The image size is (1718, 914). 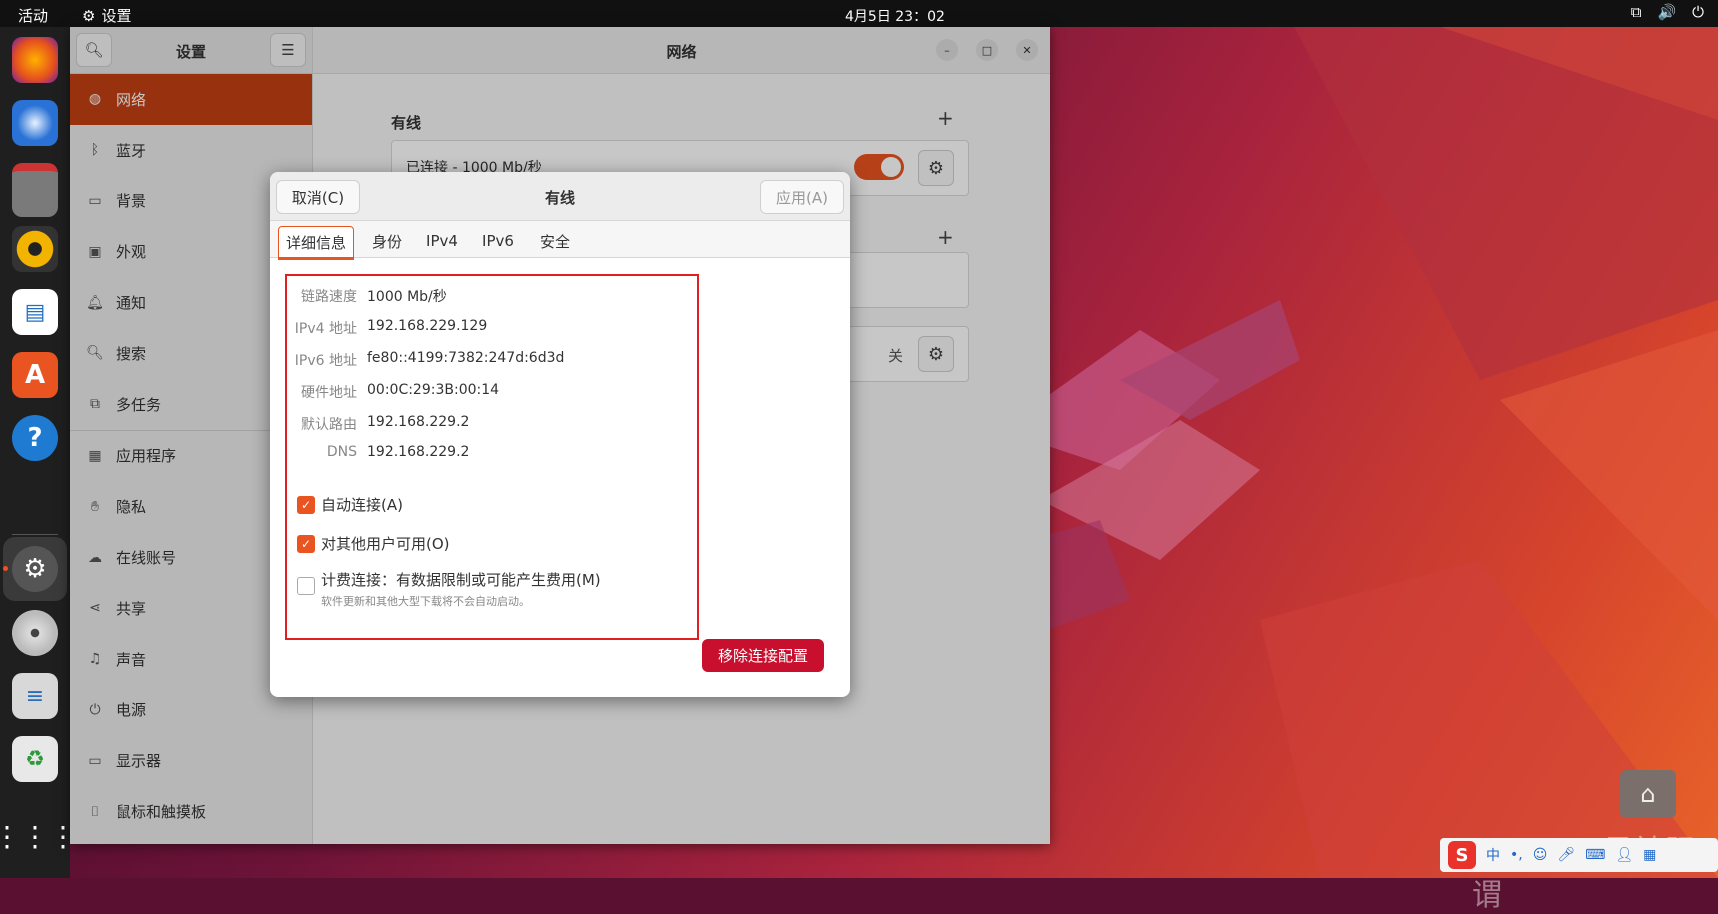 I want to click on volume-icon: 🔊, so click(x=1667, y=12).